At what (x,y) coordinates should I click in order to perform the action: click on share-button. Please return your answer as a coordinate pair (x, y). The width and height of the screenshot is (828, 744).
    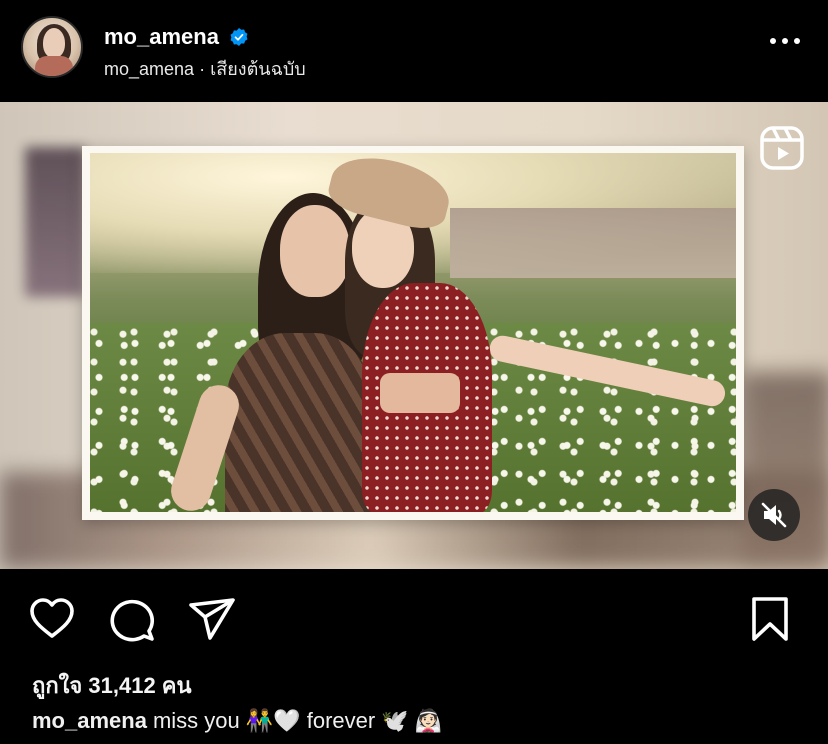
    Looking at the image, I should click on (212, 619).